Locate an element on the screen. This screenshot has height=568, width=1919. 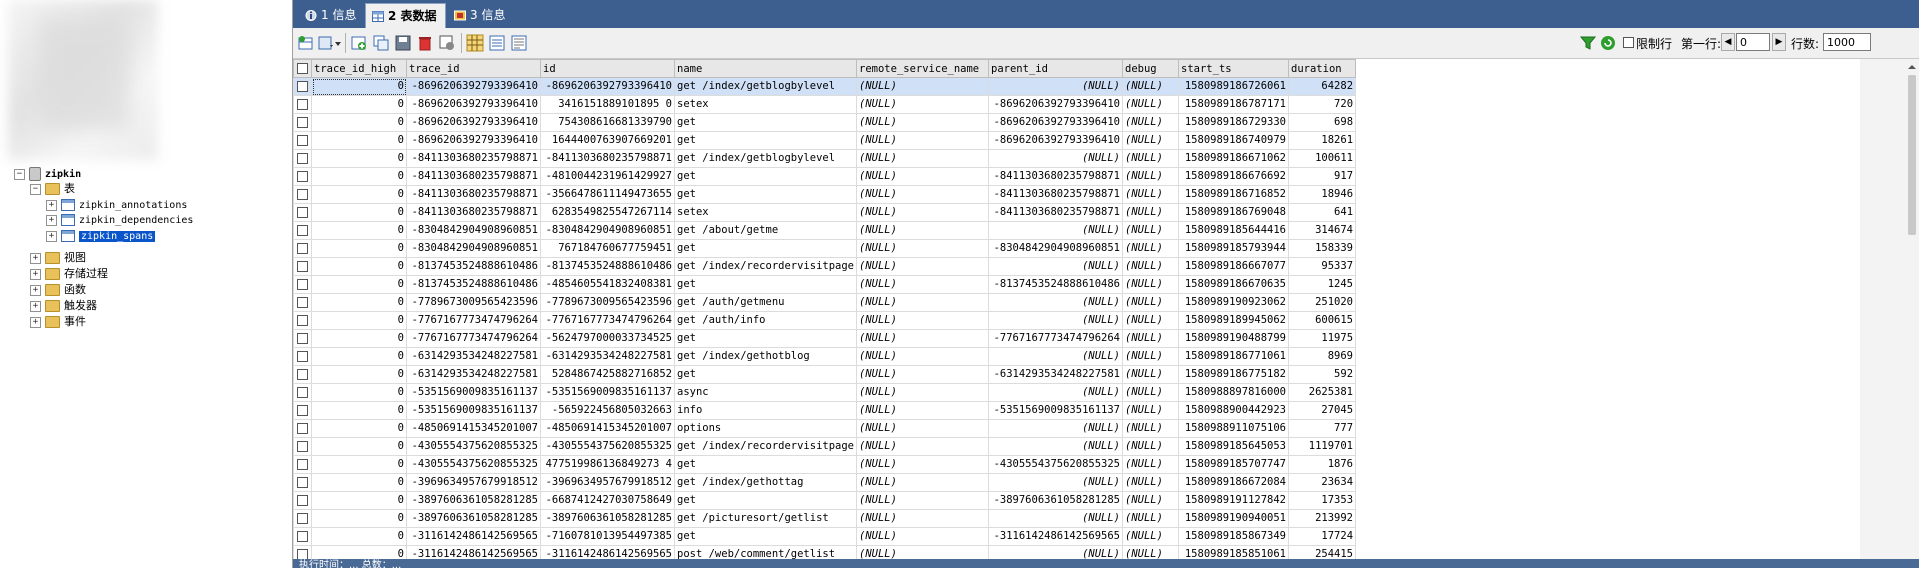
cell-parent-id: -8137453524888610486 is located at coordinates (1056, 284).